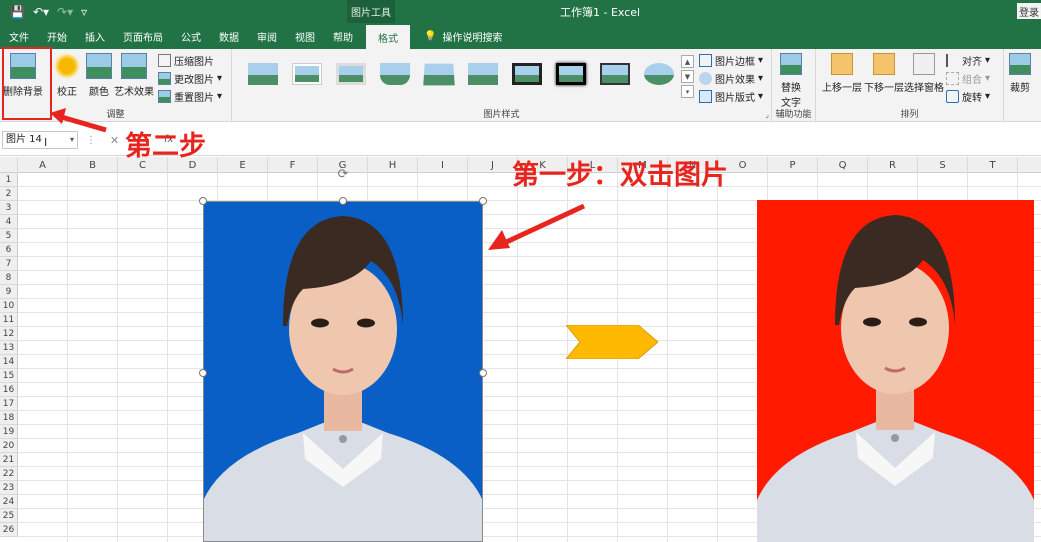  Describe the element at coordinates (9, 264) in the screenshot. I see `row-header: 7` at that location.